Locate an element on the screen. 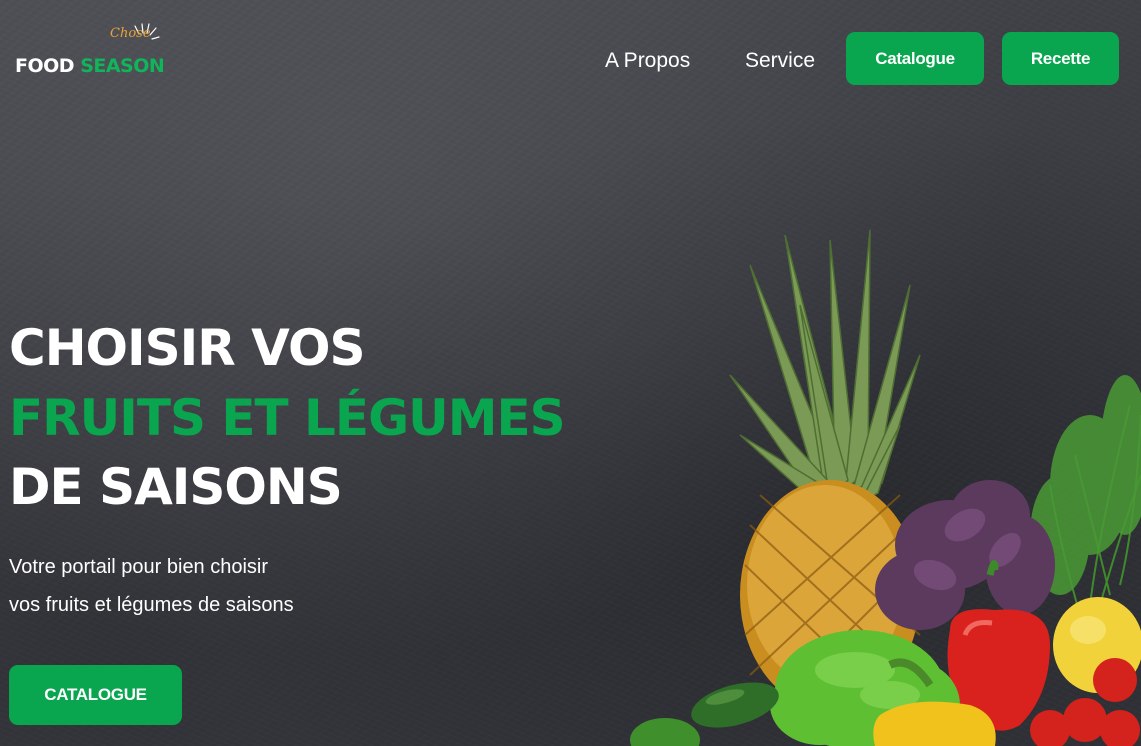 This screenshot has width=1141, height=746. hero-title-line-2: FRUITS ET LÉGUMES is located at coordinates (287, 418).